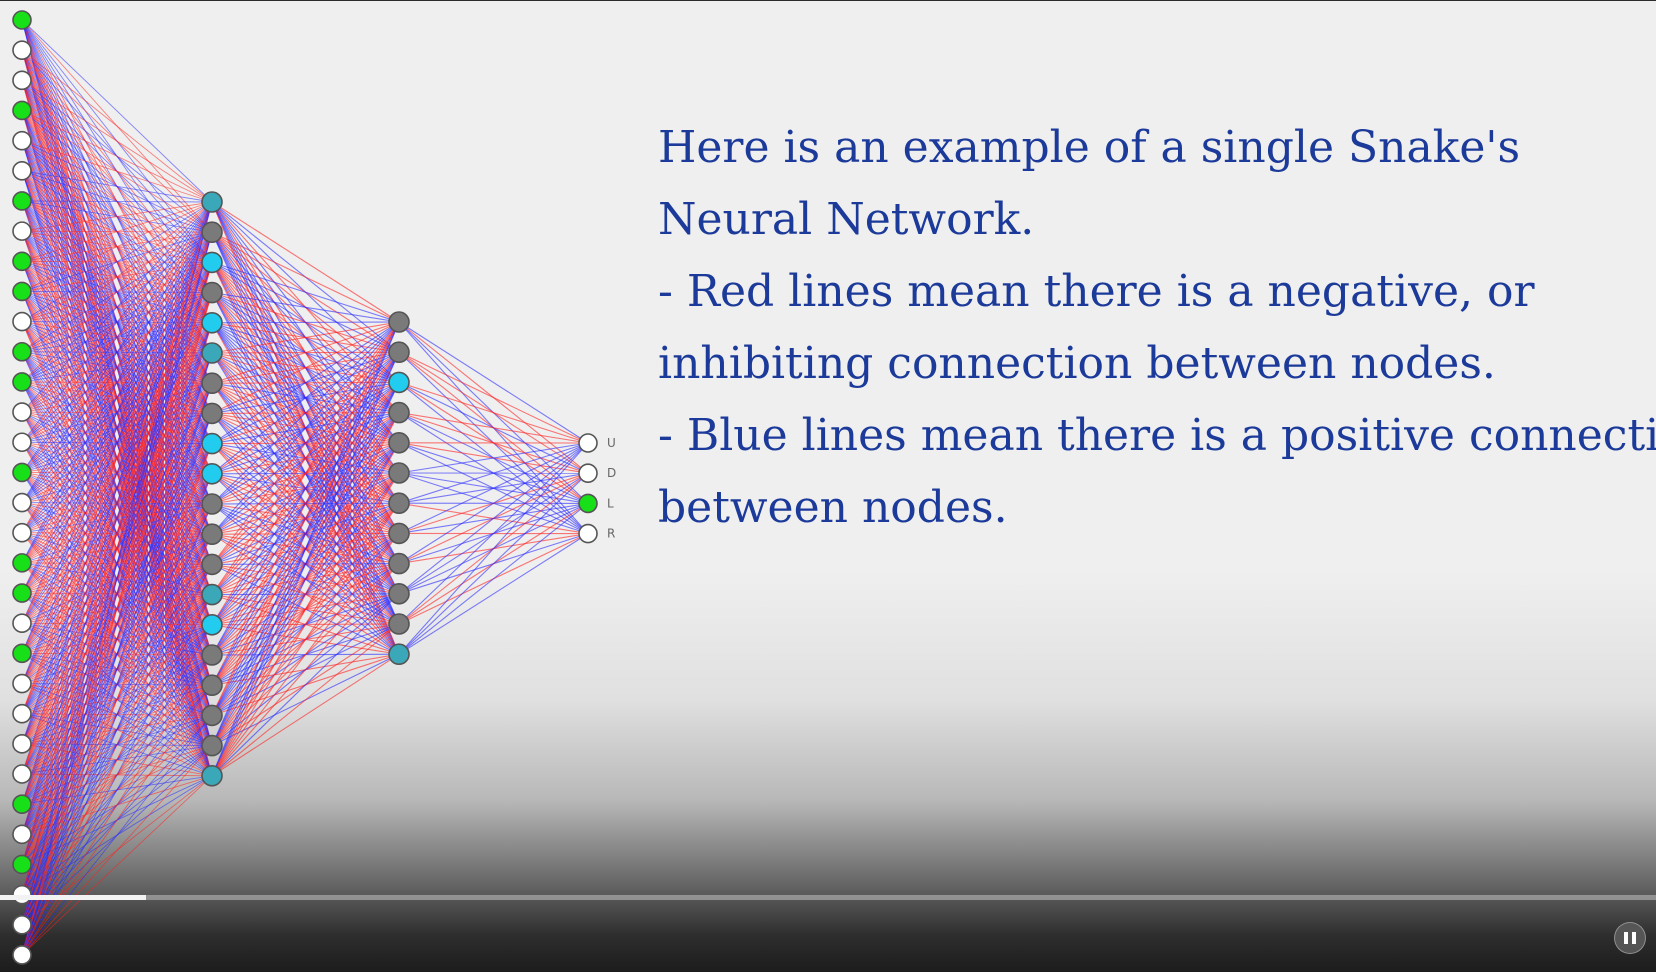  What do you see at coordinates (611, 534) in the screenshot?
I see `output-label: R` at bounding box center [611, 534].